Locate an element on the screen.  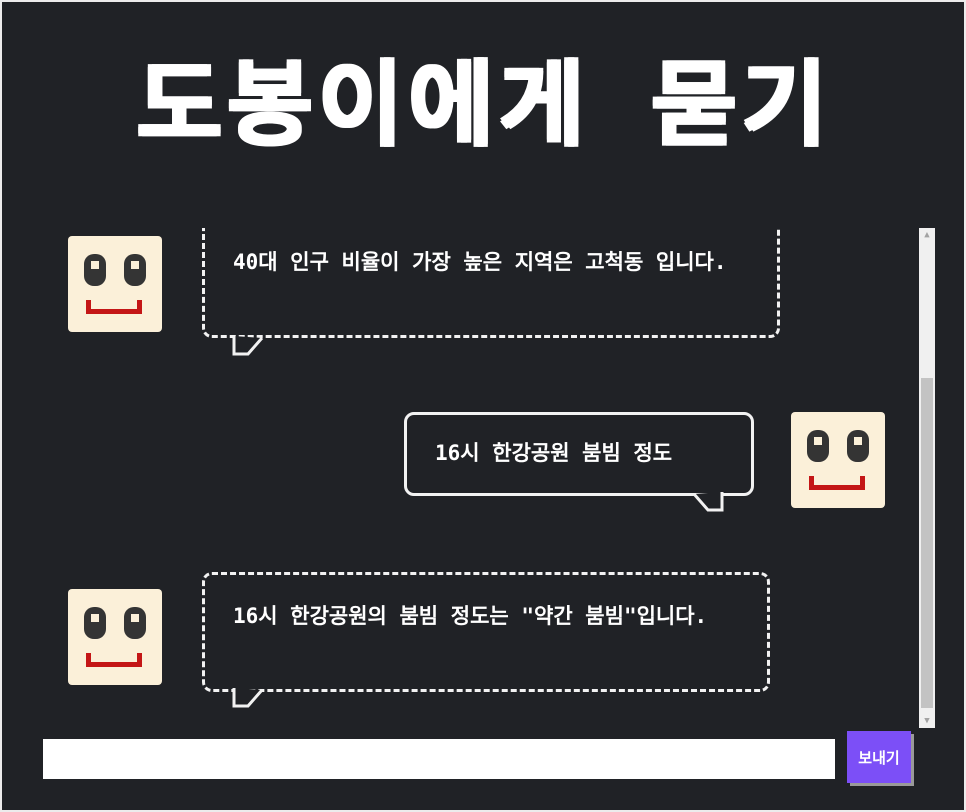
scroll-thumb is located at coordinates (927, 543).